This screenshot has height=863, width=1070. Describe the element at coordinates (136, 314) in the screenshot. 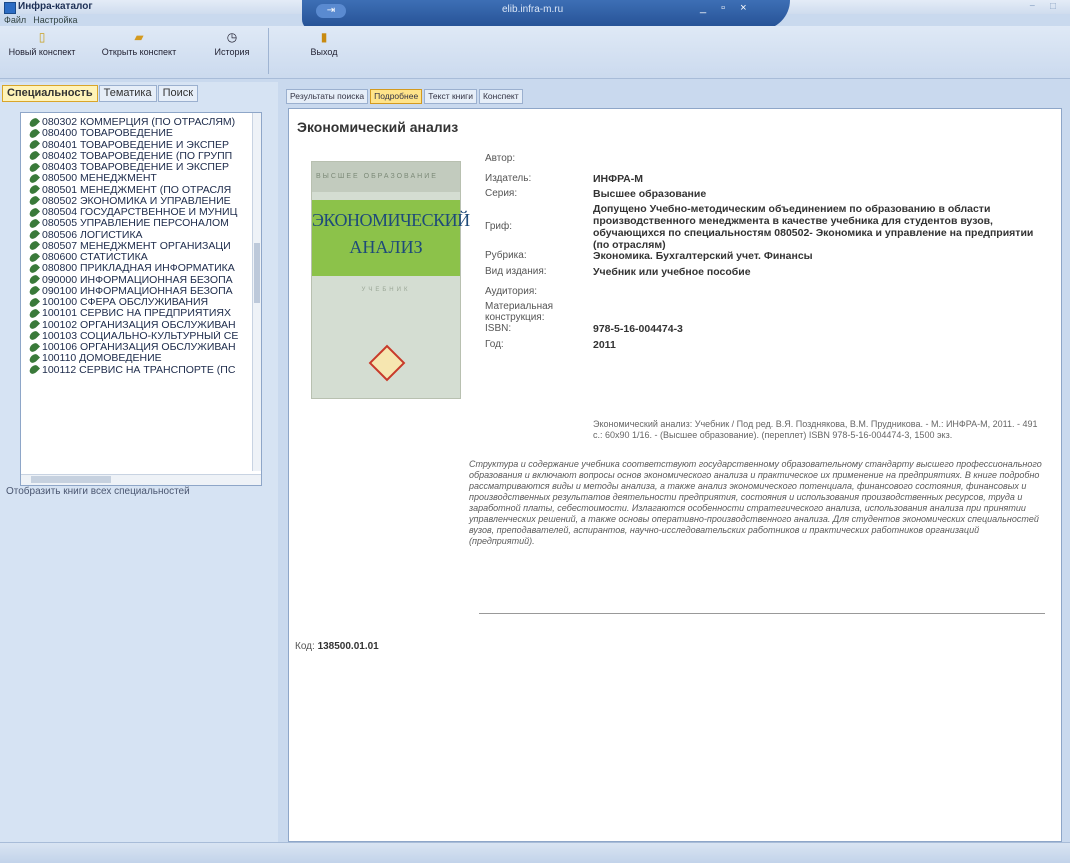

I see `tree-item-label: 100101 СЕРВИС НА ПРЕДПРИЯТИЯХ` at that location.